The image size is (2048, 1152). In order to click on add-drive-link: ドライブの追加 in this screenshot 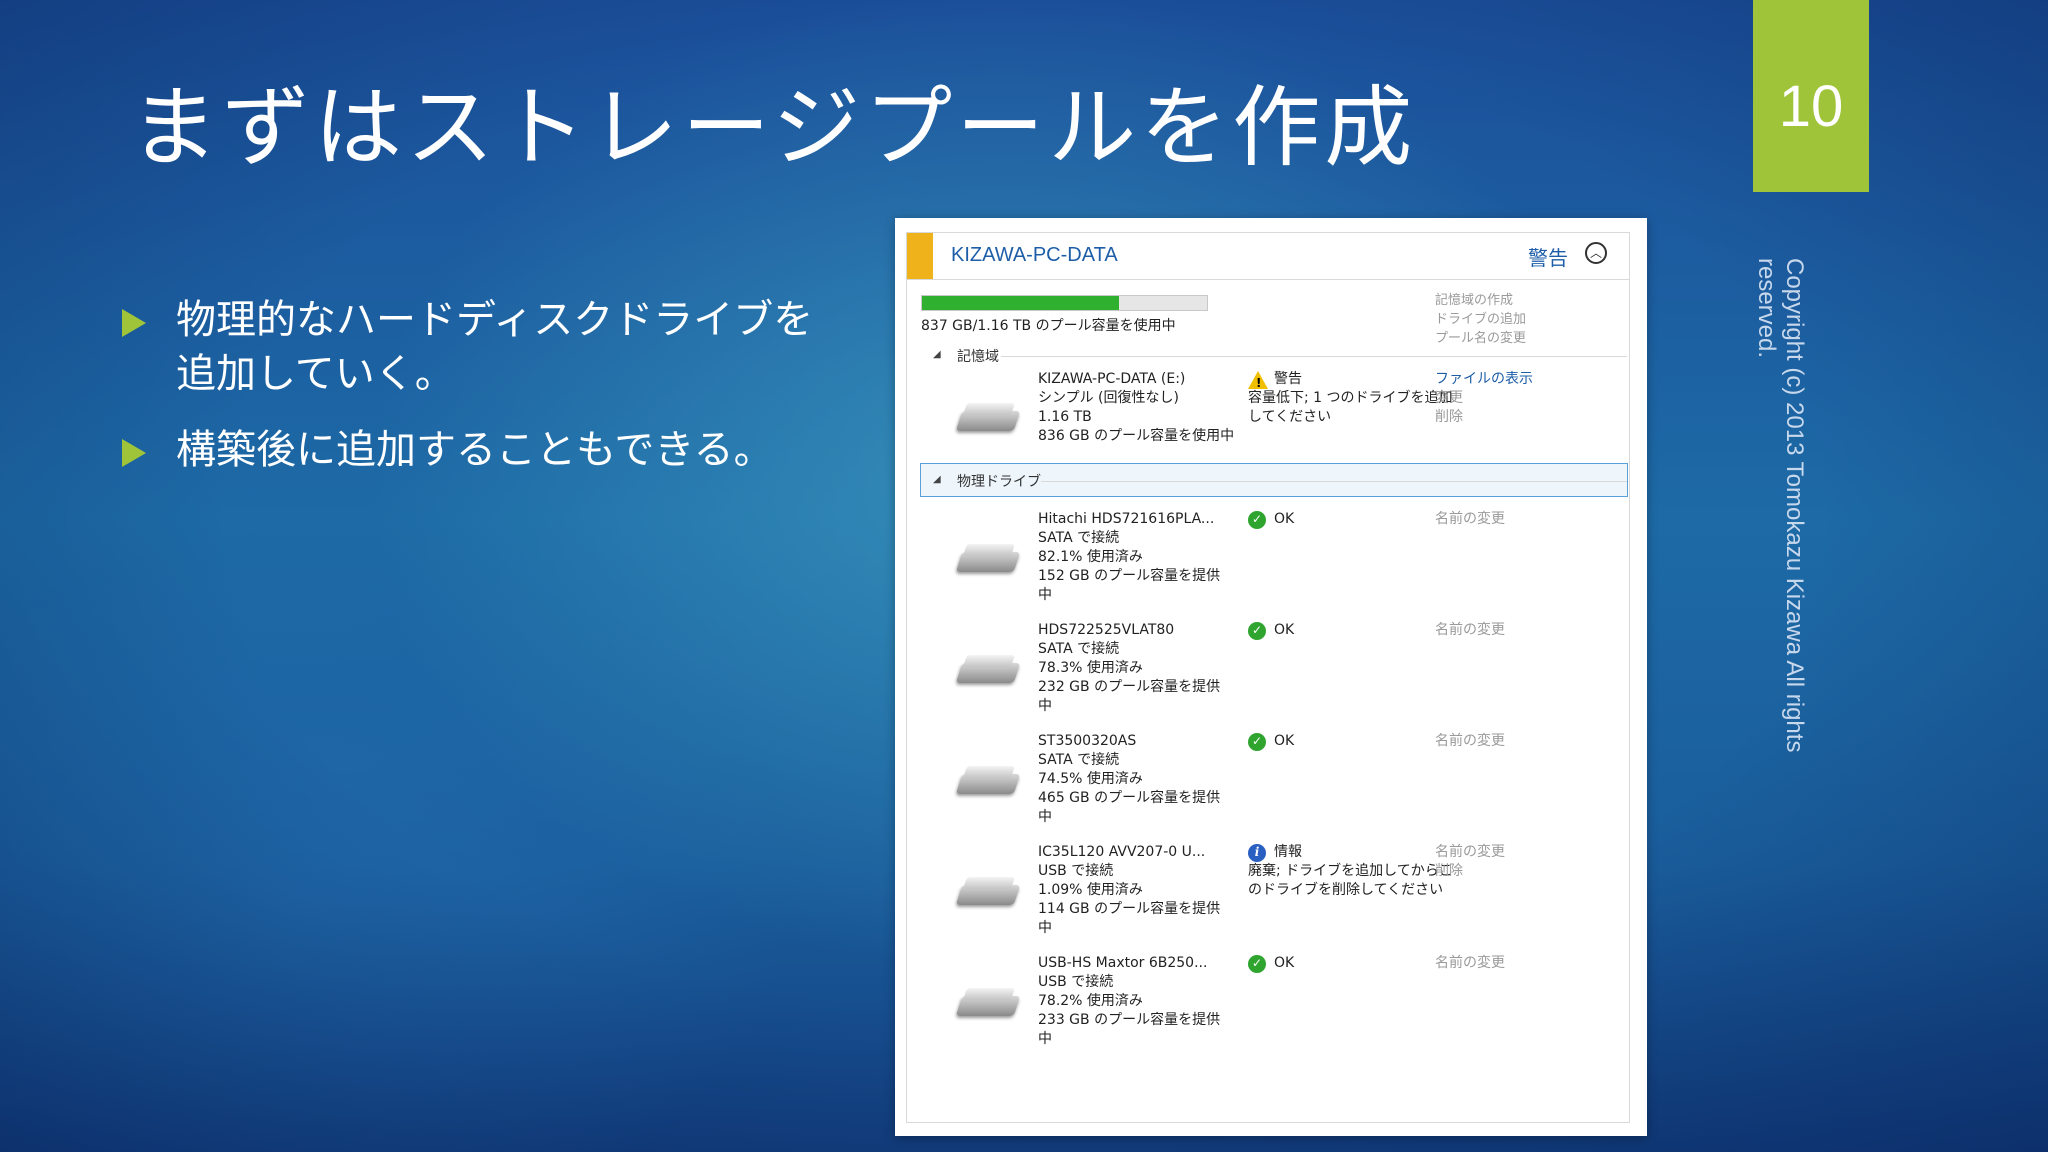, I will do `click(1480, 319)`.